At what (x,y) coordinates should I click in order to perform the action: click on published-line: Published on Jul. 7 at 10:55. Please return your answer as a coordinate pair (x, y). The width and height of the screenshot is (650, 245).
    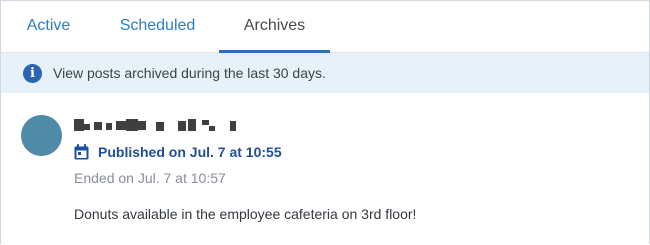
    Looking at the image, I should click on (178, 152).